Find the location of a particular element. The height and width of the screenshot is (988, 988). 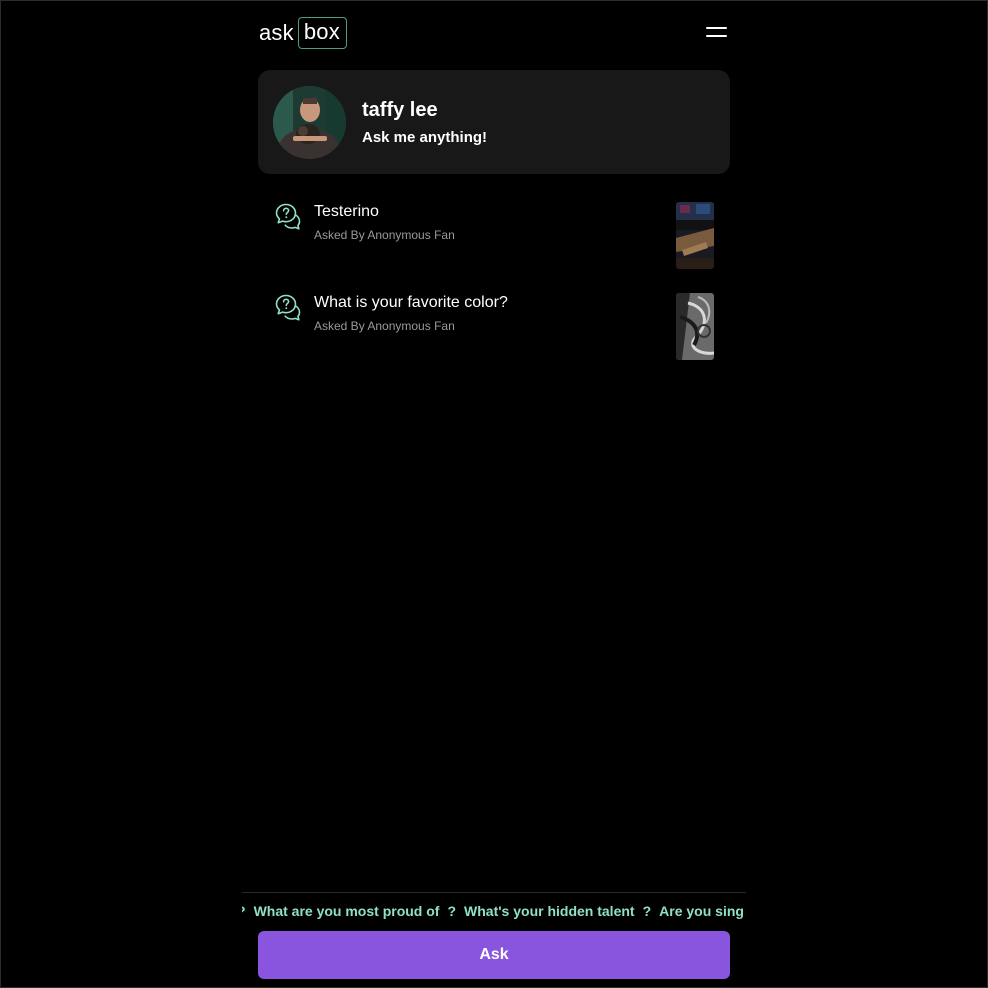

profile-name: taffy lee is located at coordinates (400, 110).